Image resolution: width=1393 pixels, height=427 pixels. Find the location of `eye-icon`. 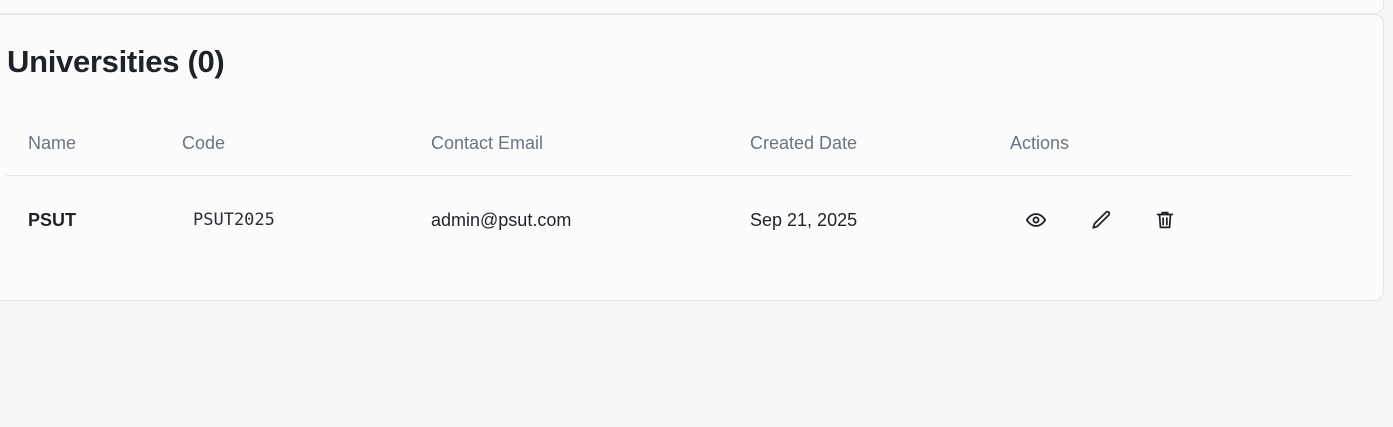

eye-icon is located at coordinates (1036, 220).